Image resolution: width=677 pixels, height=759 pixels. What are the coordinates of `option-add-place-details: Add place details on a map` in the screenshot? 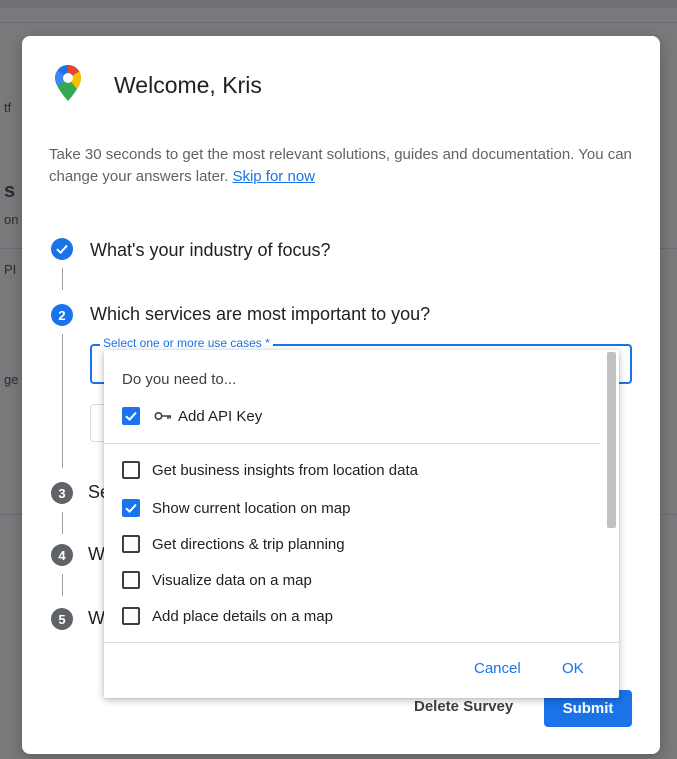 It's located at (227, 616).